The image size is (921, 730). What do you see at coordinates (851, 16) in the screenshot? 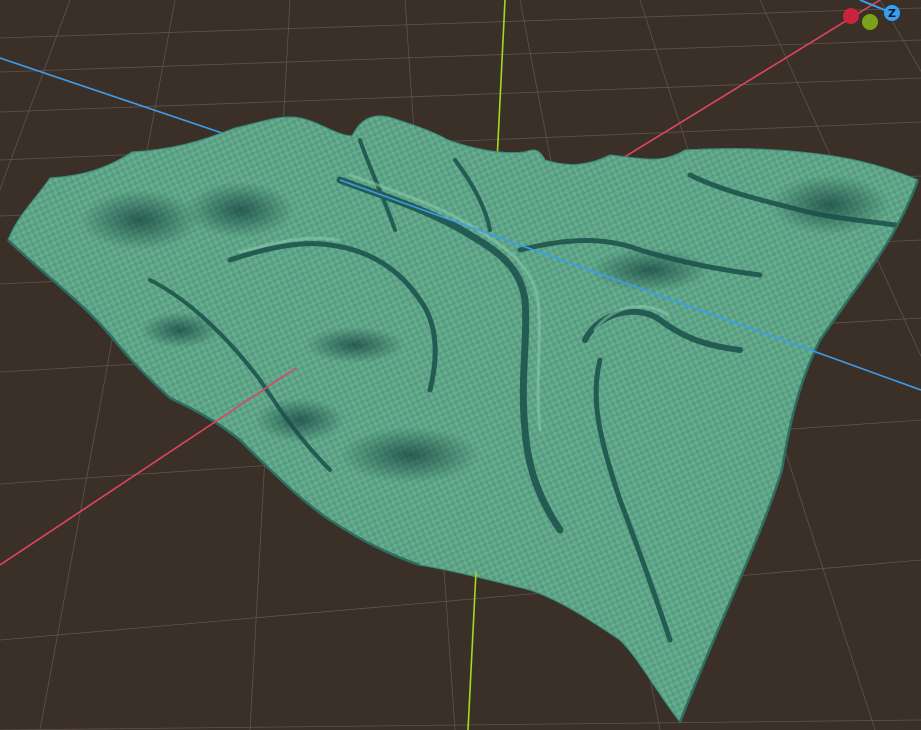
I see `x-axis-circle-icon` at bounding box center [851, 16].